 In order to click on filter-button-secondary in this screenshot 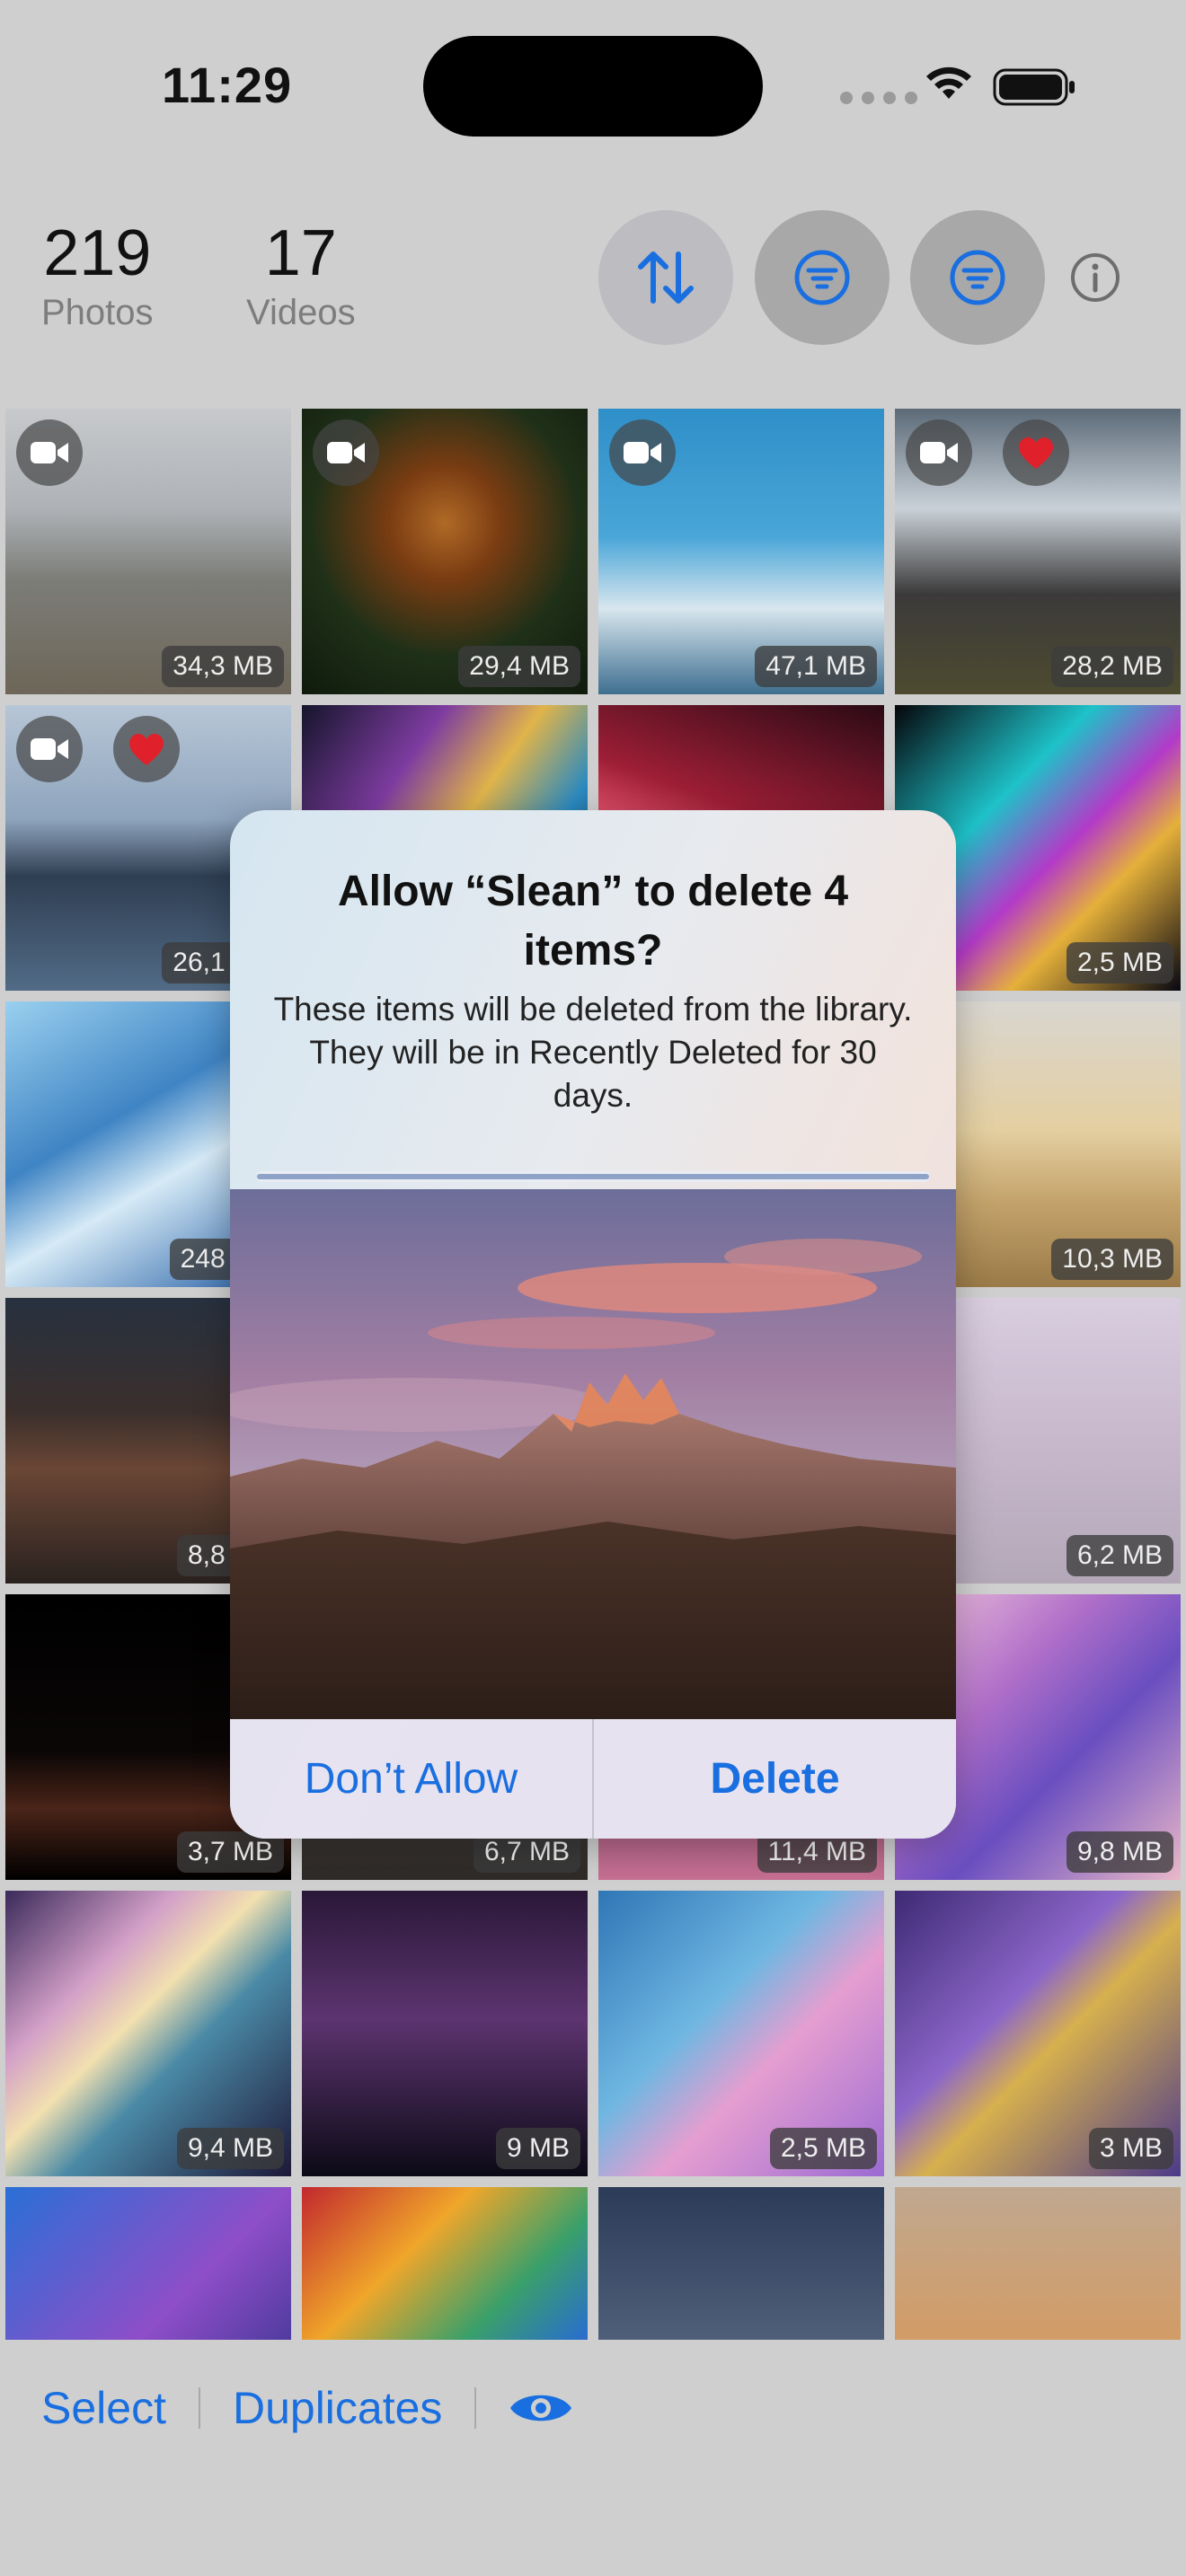, I will do `click(977, 277)`.